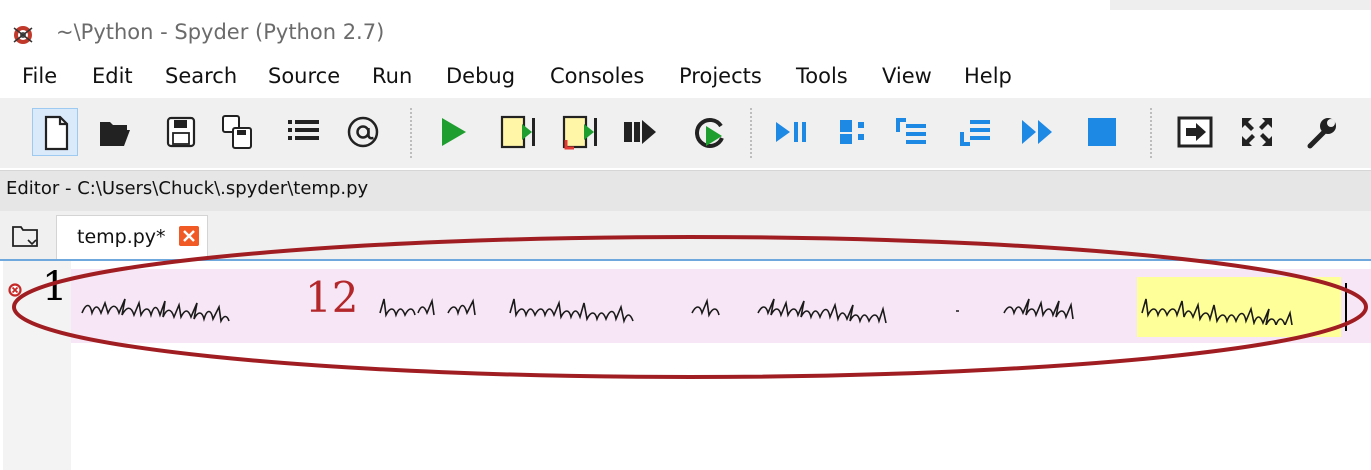 The width and height of the screenshot is (1371, 470). I want to click on rerun-icon, so click(709, 132).